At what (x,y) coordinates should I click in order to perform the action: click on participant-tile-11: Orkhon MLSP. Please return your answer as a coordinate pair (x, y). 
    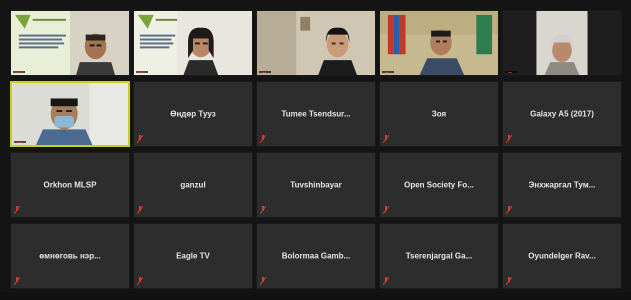
    Looking at the image, I should click on (70, 185).